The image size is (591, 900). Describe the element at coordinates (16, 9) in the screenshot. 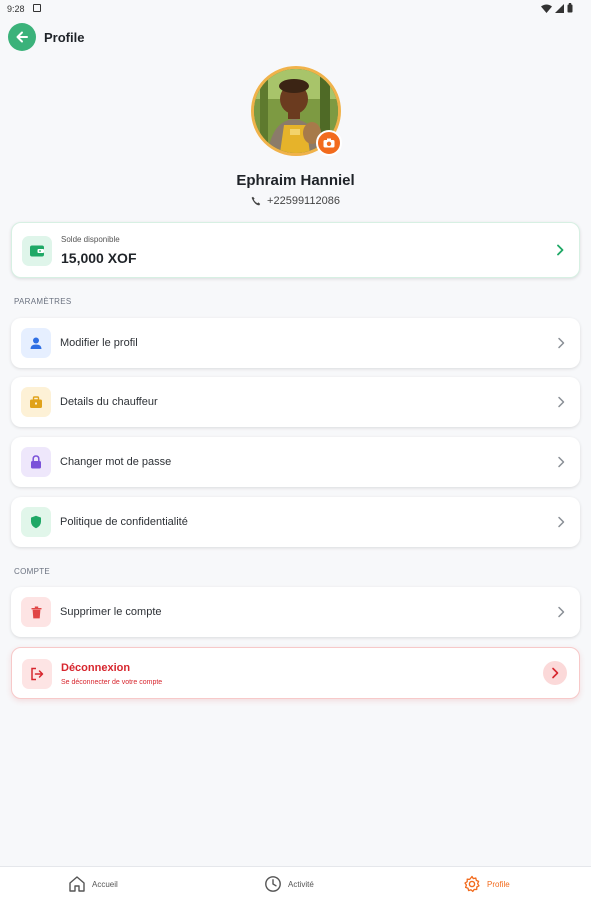

I see `status-time: 9:28` at that location.